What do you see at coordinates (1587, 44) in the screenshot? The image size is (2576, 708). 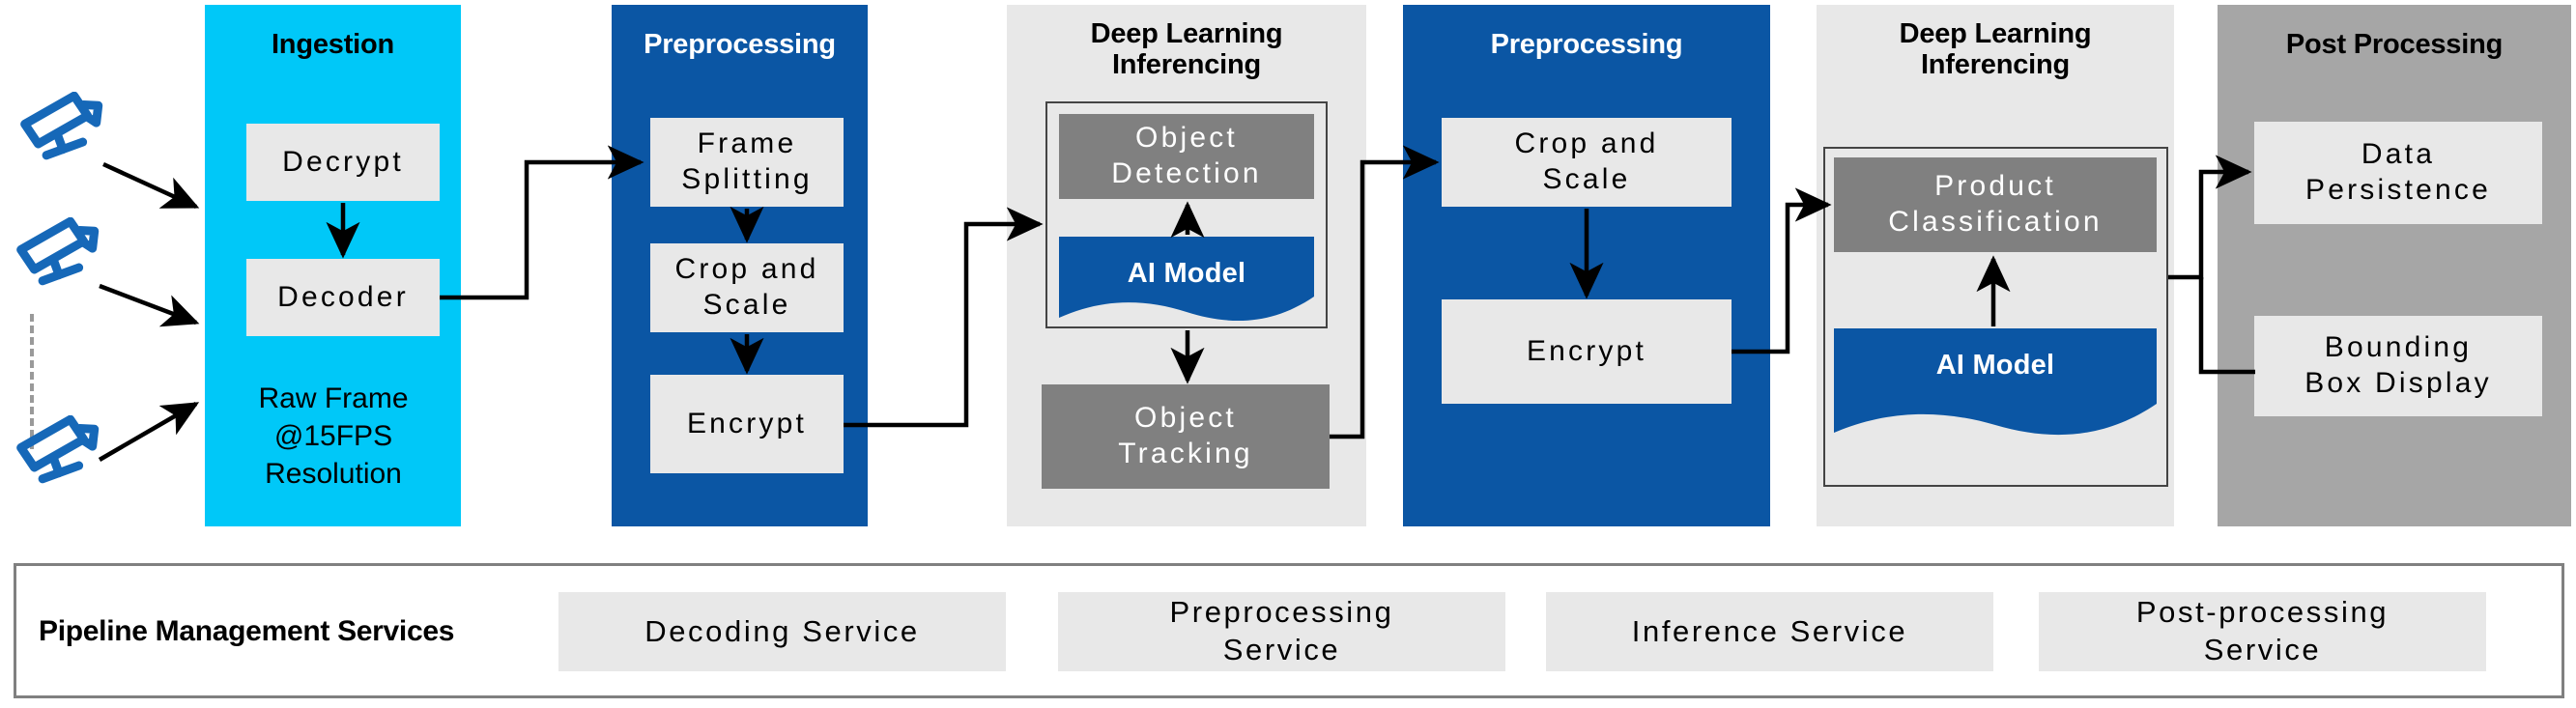 I see `stage-title-preprocessing-2: Preprocessing` at bounding box center [1587, 44].